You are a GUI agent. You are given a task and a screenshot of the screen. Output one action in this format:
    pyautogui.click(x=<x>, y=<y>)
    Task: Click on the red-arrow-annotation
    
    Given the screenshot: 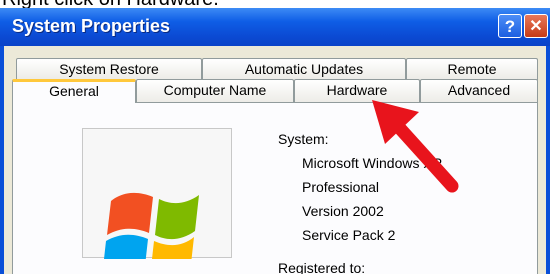 What is the action you would take?
    pyautogui.click(x=415, y=146)
    